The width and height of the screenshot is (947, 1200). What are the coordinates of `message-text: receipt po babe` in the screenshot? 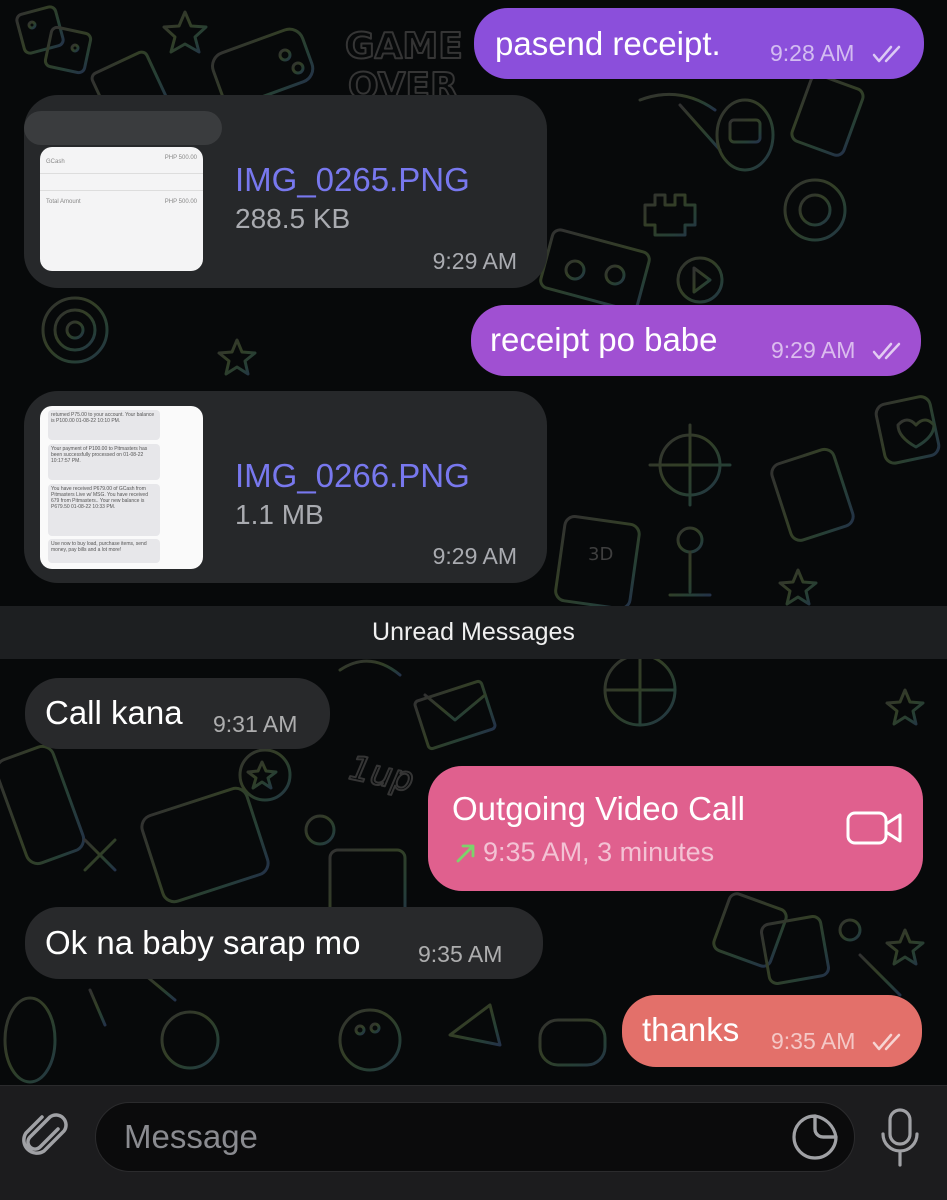 It's located at (604, 339).